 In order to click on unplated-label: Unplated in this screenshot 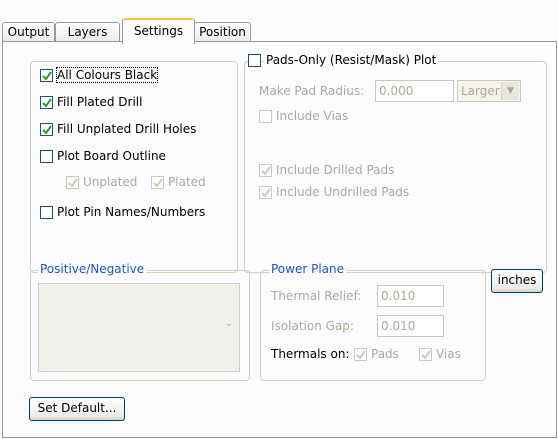, I will do `click(110, 182)`.